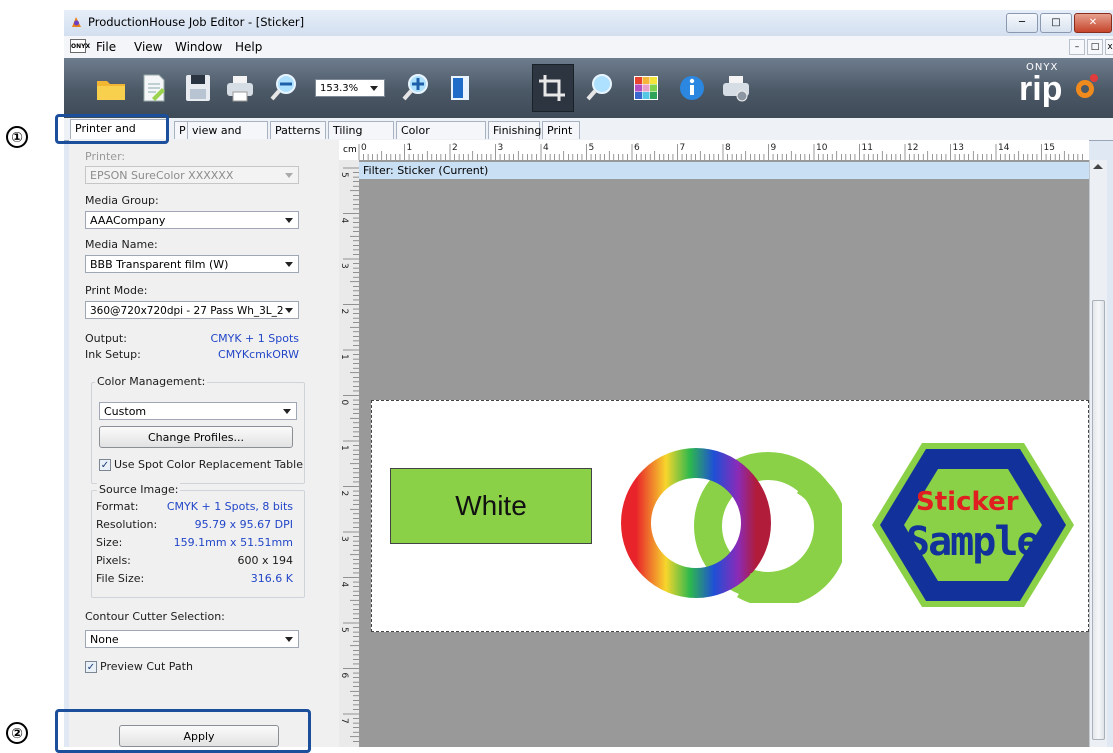 This screenshot has height=753, width=1113. I want to click on zoom-level-select: 153.3%, so click(350, 88).